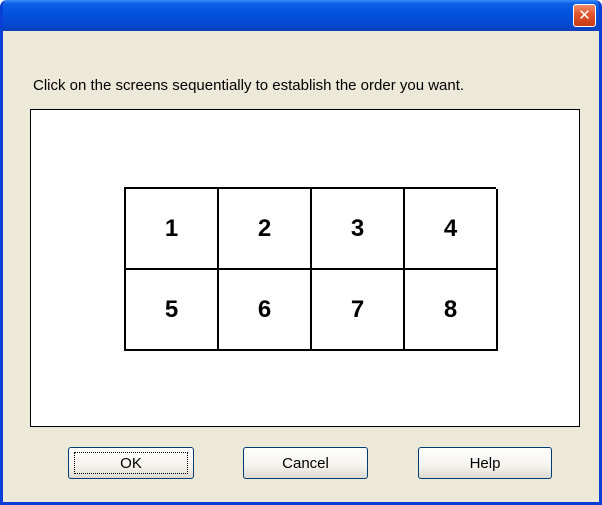  Describe the element at coordinates (358, 310) in the screenshot. I see `screen-cell-7: 7` at that location.